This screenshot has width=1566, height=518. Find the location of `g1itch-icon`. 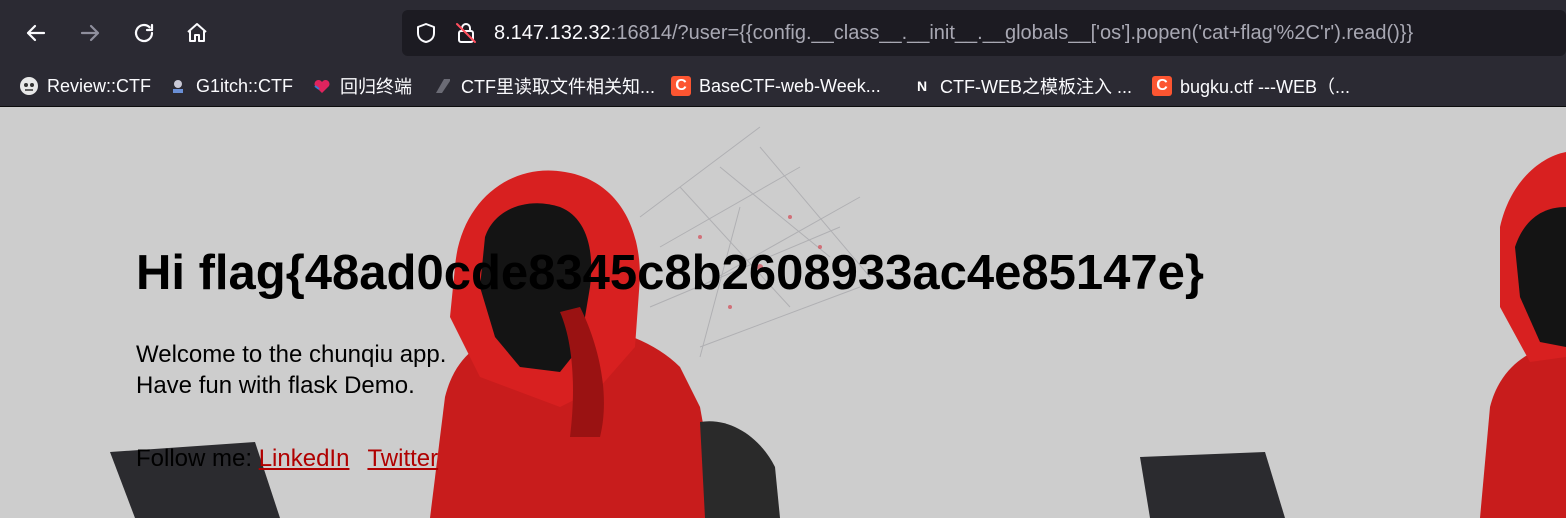

g1itch-icon is located at coordinates (178, 86).